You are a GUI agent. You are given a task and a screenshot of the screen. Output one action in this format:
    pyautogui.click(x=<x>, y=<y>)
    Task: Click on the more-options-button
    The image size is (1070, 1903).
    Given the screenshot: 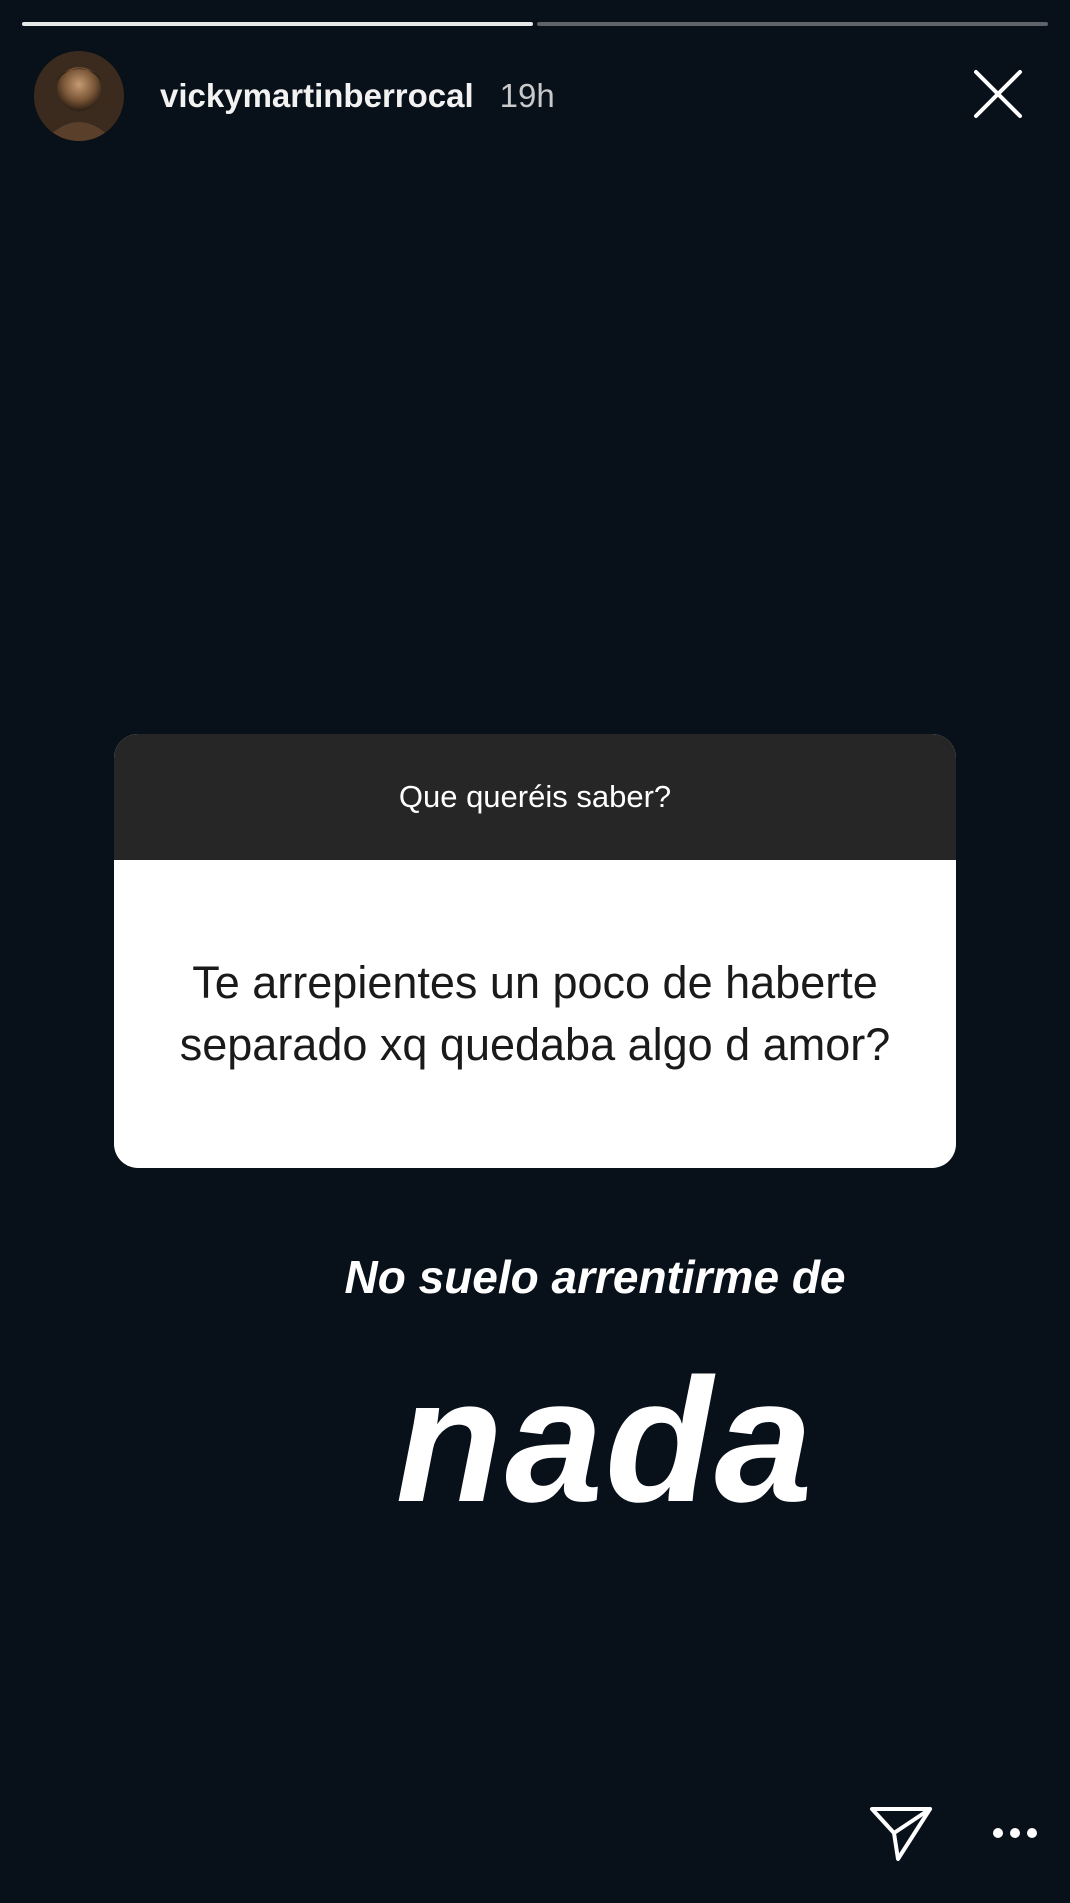 What is the action you would take?
    pyautogui.click(x=1015, y=1833)
    